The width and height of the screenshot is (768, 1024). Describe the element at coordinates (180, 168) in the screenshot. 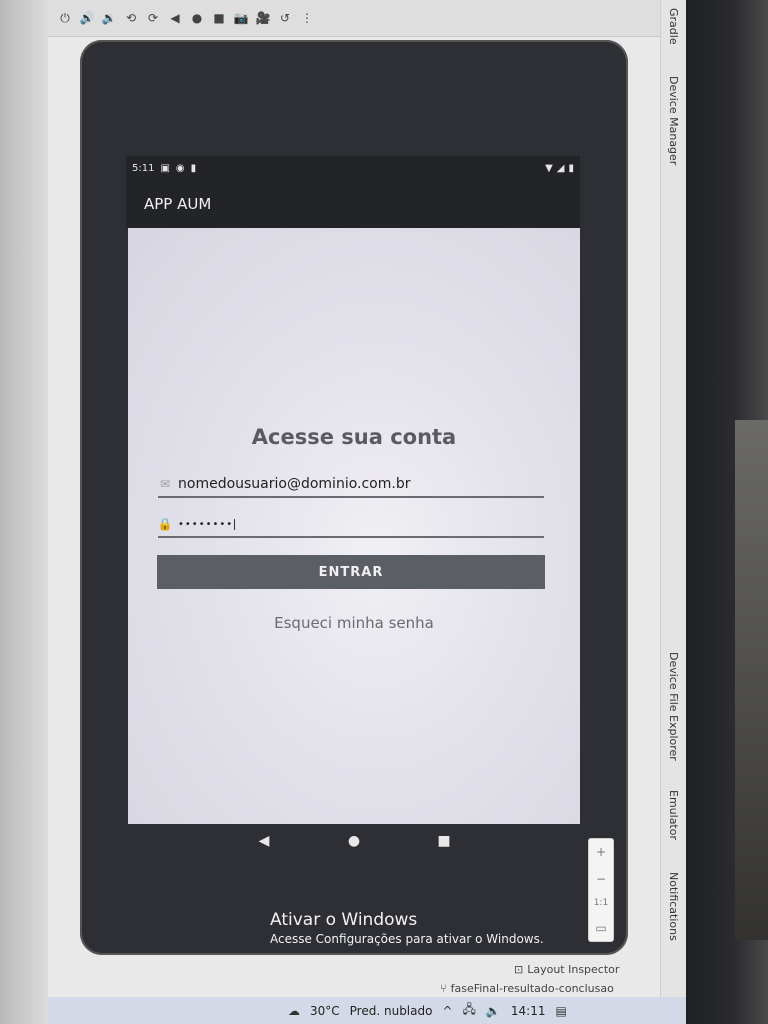

I see `sync-icon: ◉` at that location.